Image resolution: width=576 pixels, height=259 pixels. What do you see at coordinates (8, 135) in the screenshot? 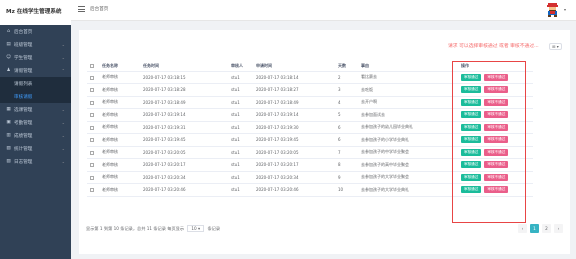
I see `chart-icon: ▥` at bounding box center [8, 135].